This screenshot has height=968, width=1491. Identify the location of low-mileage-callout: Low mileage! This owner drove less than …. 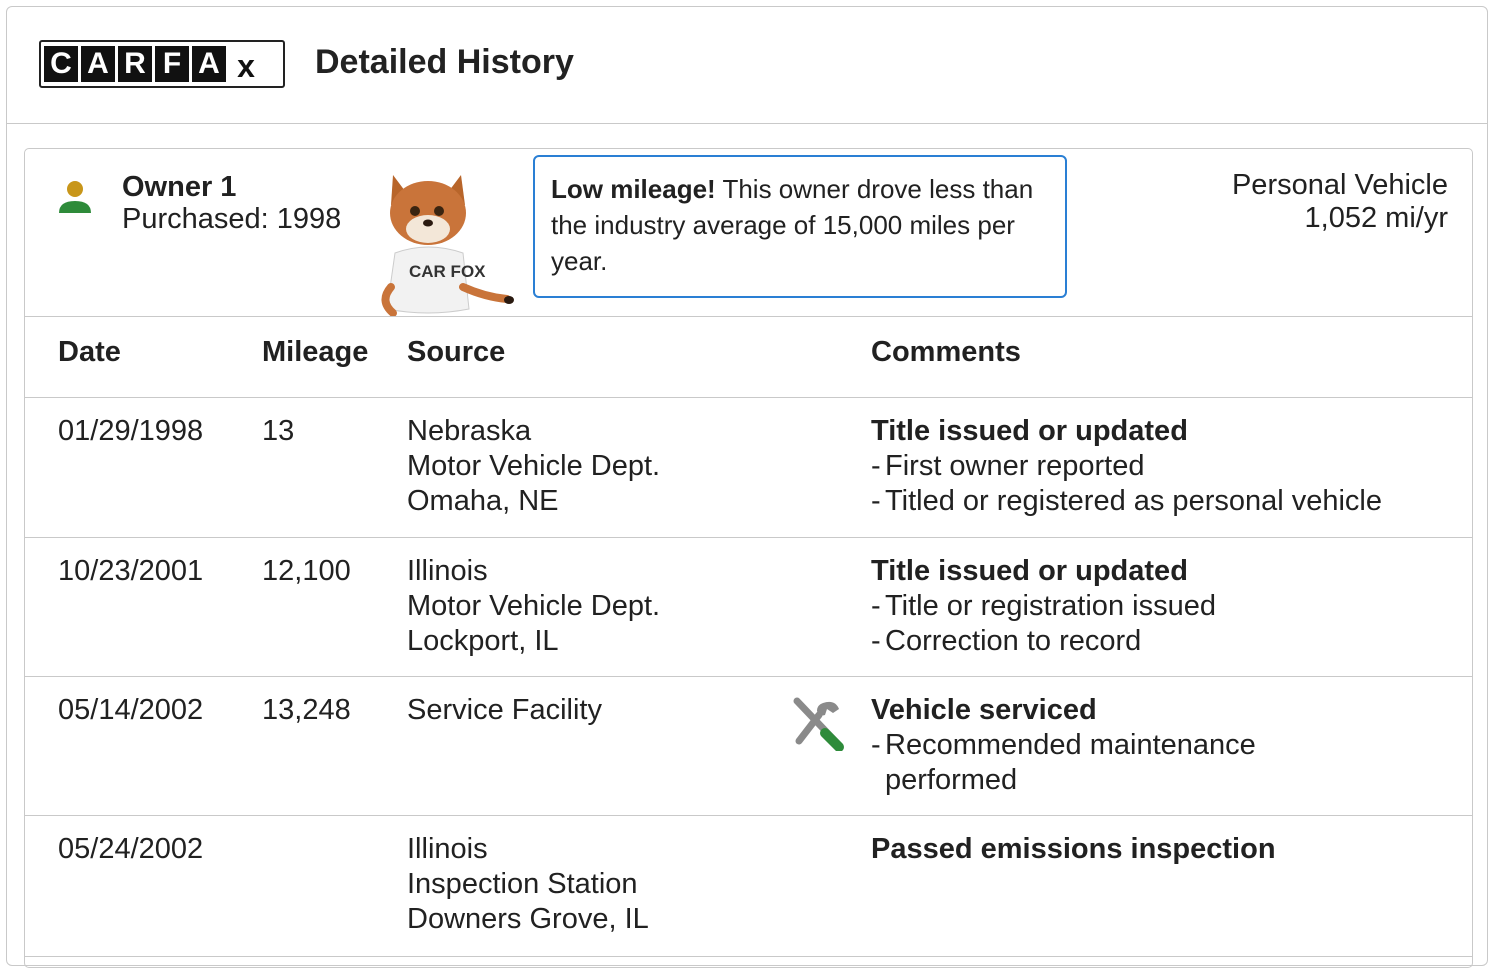
(800, 226).